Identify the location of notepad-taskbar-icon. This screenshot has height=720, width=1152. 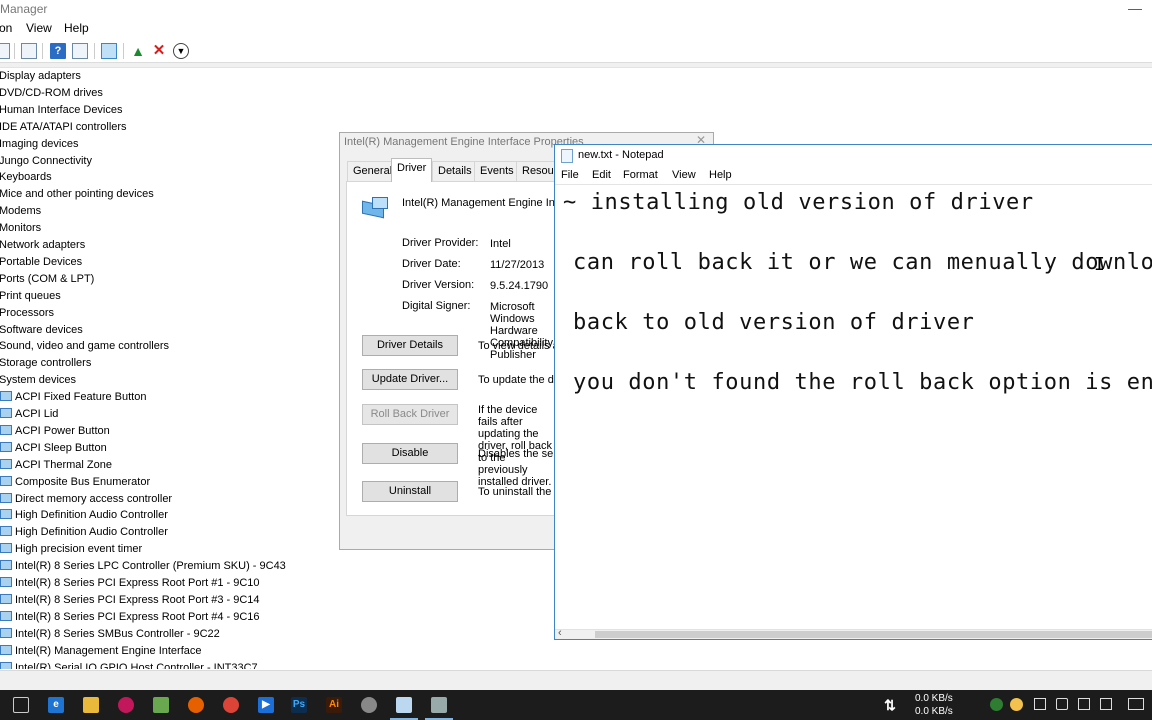
(404, 708).